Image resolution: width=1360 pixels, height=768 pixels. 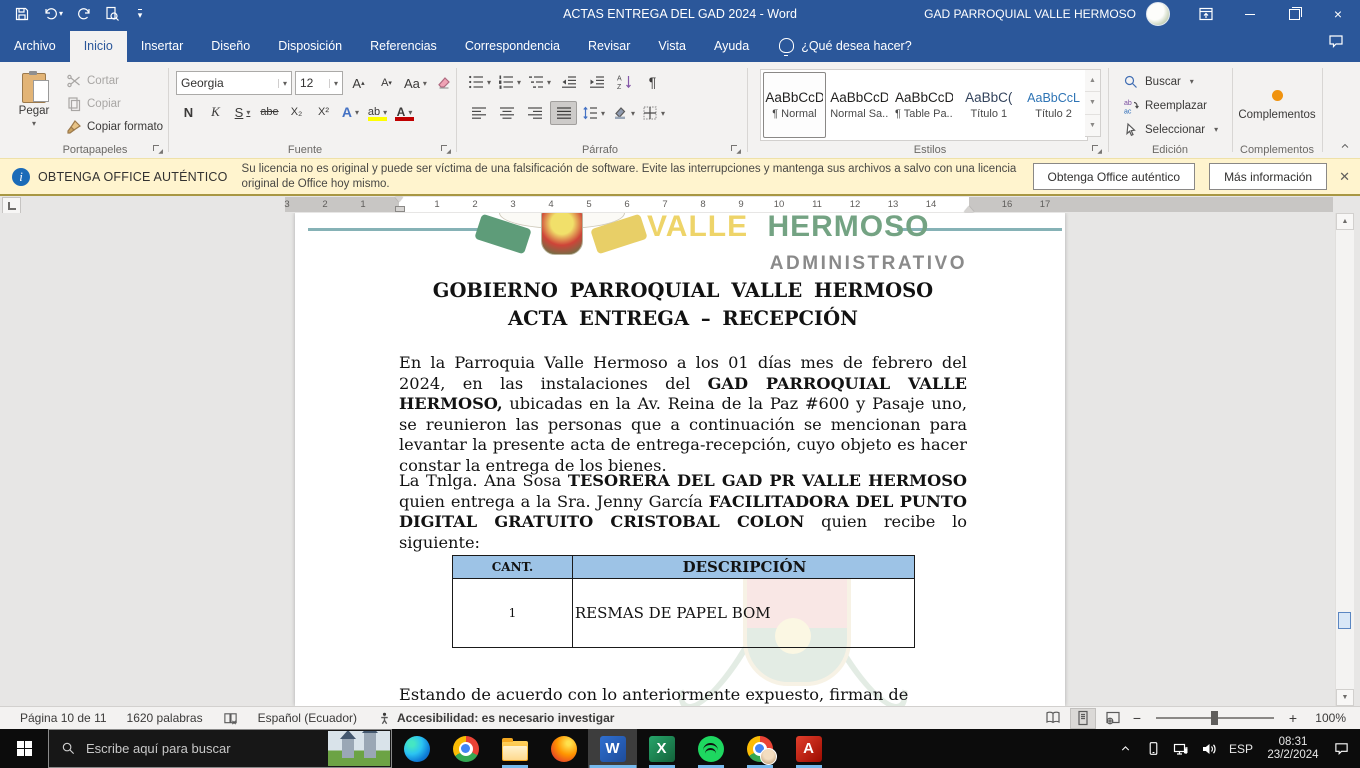 I want to click on tray-overflow-chevron-icon, so click(x=1125, y=748).